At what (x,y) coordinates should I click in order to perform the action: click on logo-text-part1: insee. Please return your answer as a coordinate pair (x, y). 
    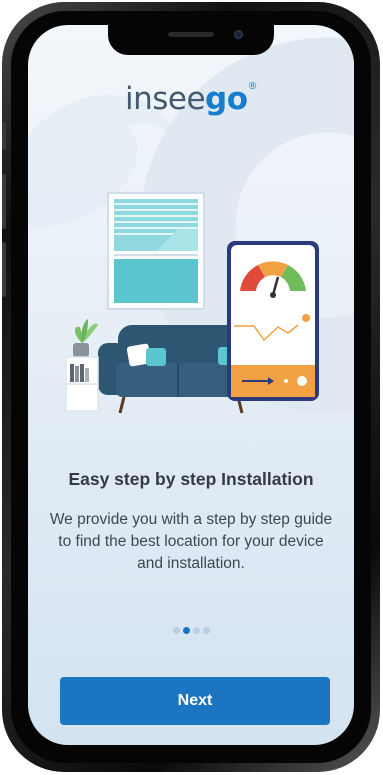
    Looking at the image, I should click on (165, 99).